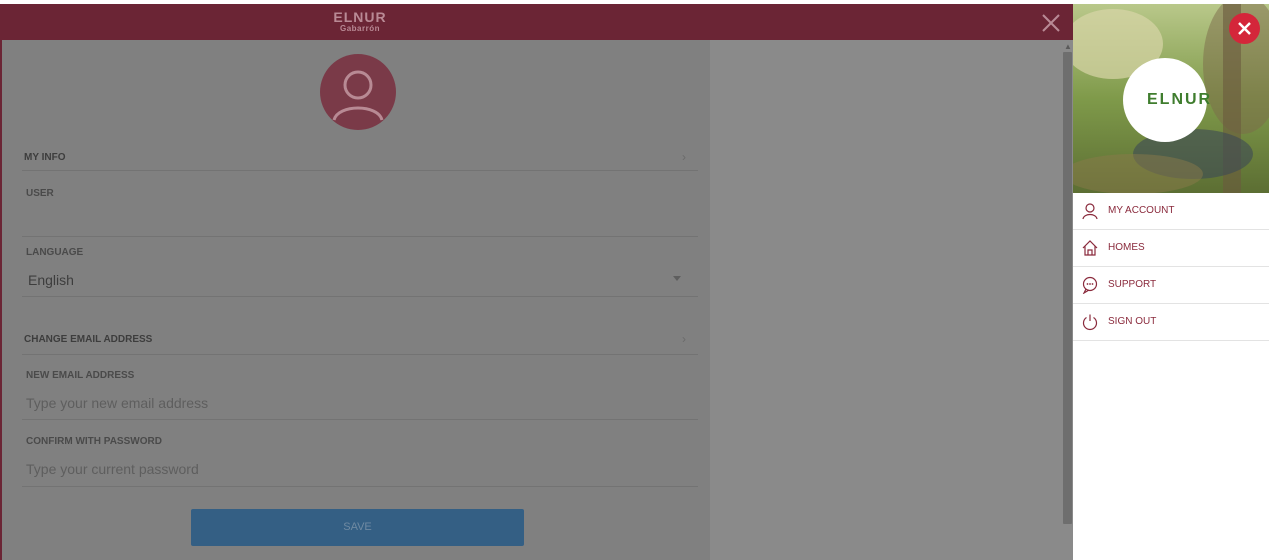 Image resolution: width=1269 pixels, height=560 pixels. I want to click on scrollbar-thumb, so click(1067, 288).